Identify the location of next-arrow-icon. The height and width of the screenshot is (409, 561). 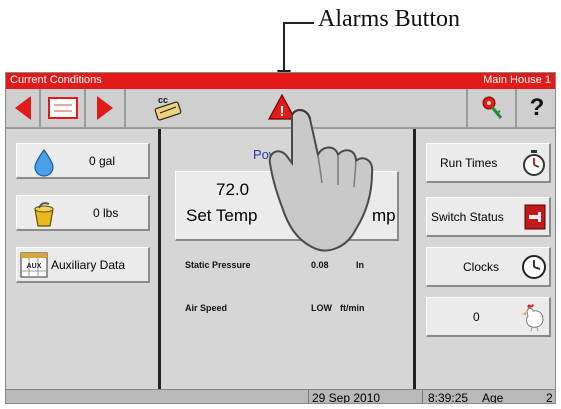
(105, 108).